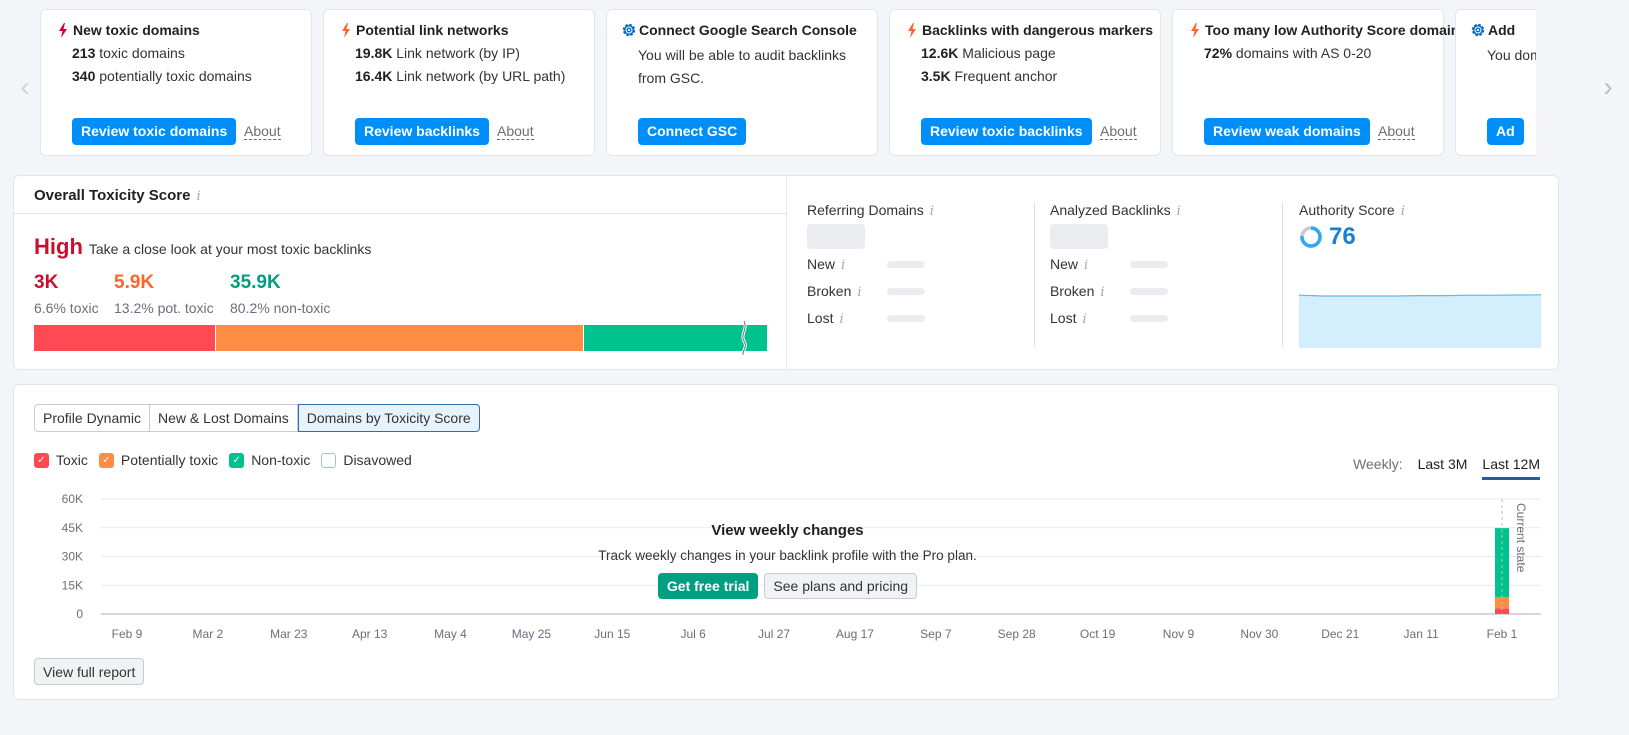  Describe the element at coordinates (1492, 30) in the screenshot. I see `card-title: Add` at that location.